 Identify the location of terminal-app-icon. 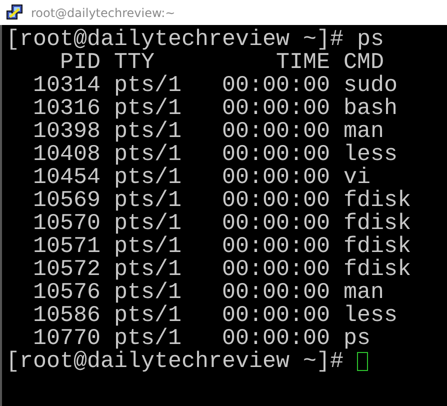
(14, 12).